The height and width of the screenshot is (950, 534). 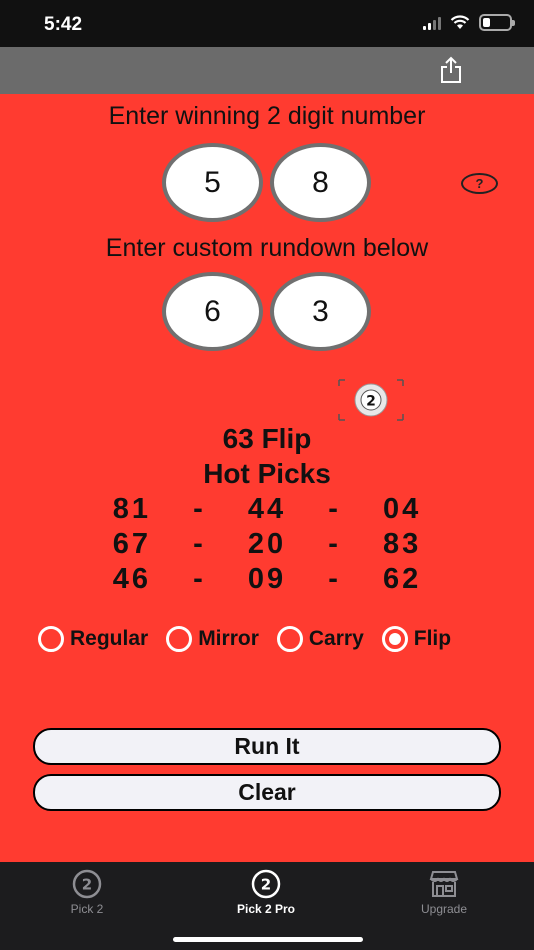 I want to click on winning-number-label: Enter winning 2 digit number, so click(x=267, y=116).